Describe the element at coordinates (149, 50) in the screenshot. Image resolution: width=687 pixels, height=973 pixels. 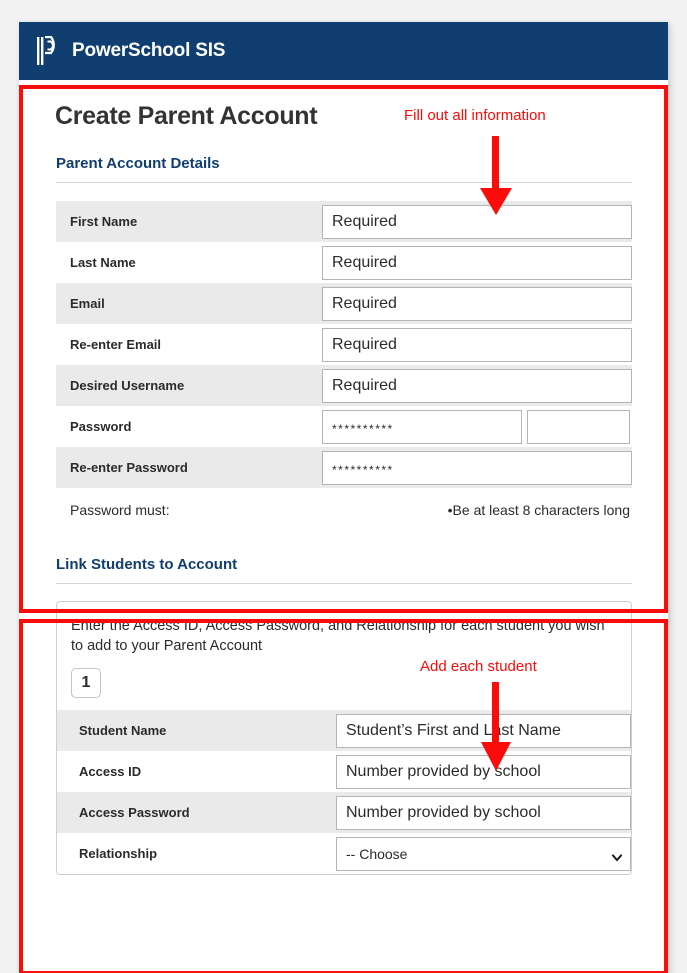
I see `app-title: PowerSchool SIS` at that location.